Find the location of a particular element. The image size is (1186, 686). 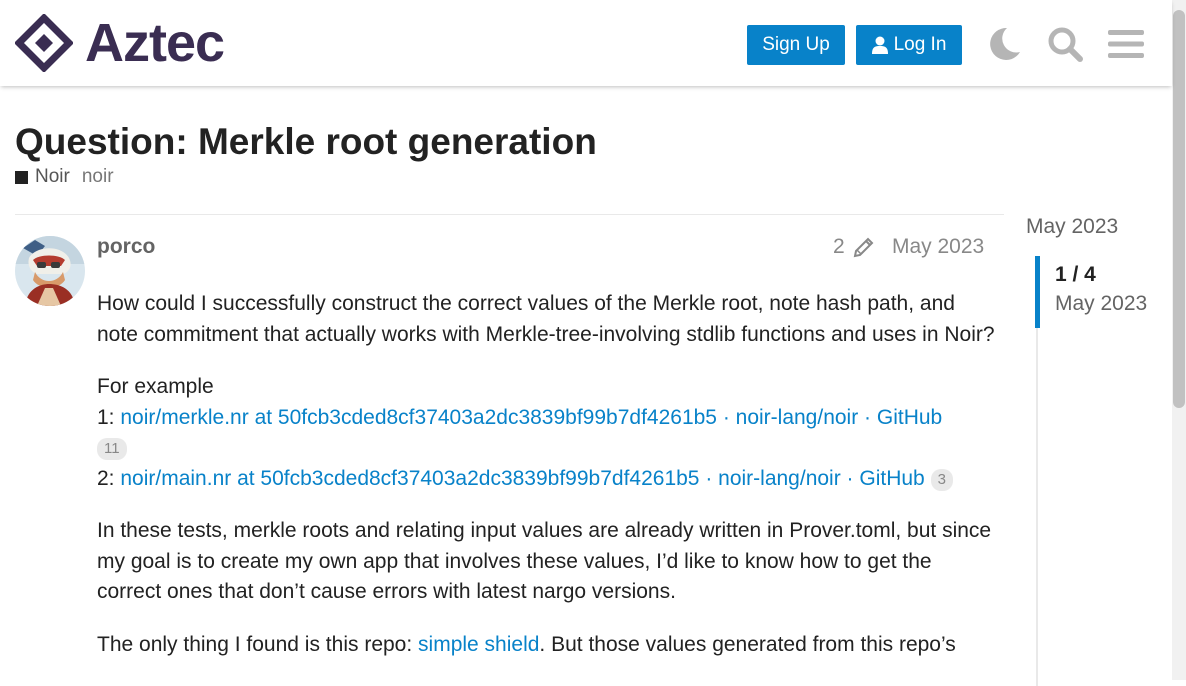

category-name: Noir is located at coordinates (52, 176).